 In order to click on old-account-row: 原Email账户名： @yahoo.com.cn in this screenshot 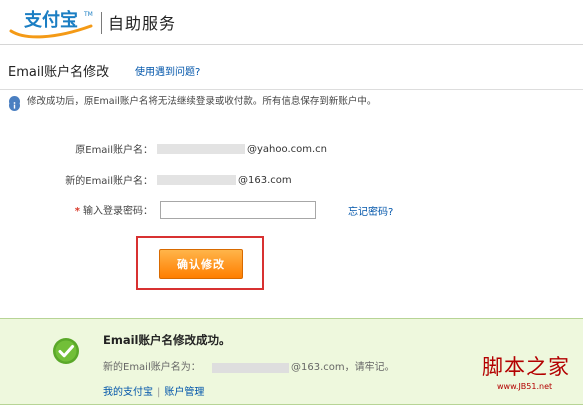, I will do `click(291, 151)`.